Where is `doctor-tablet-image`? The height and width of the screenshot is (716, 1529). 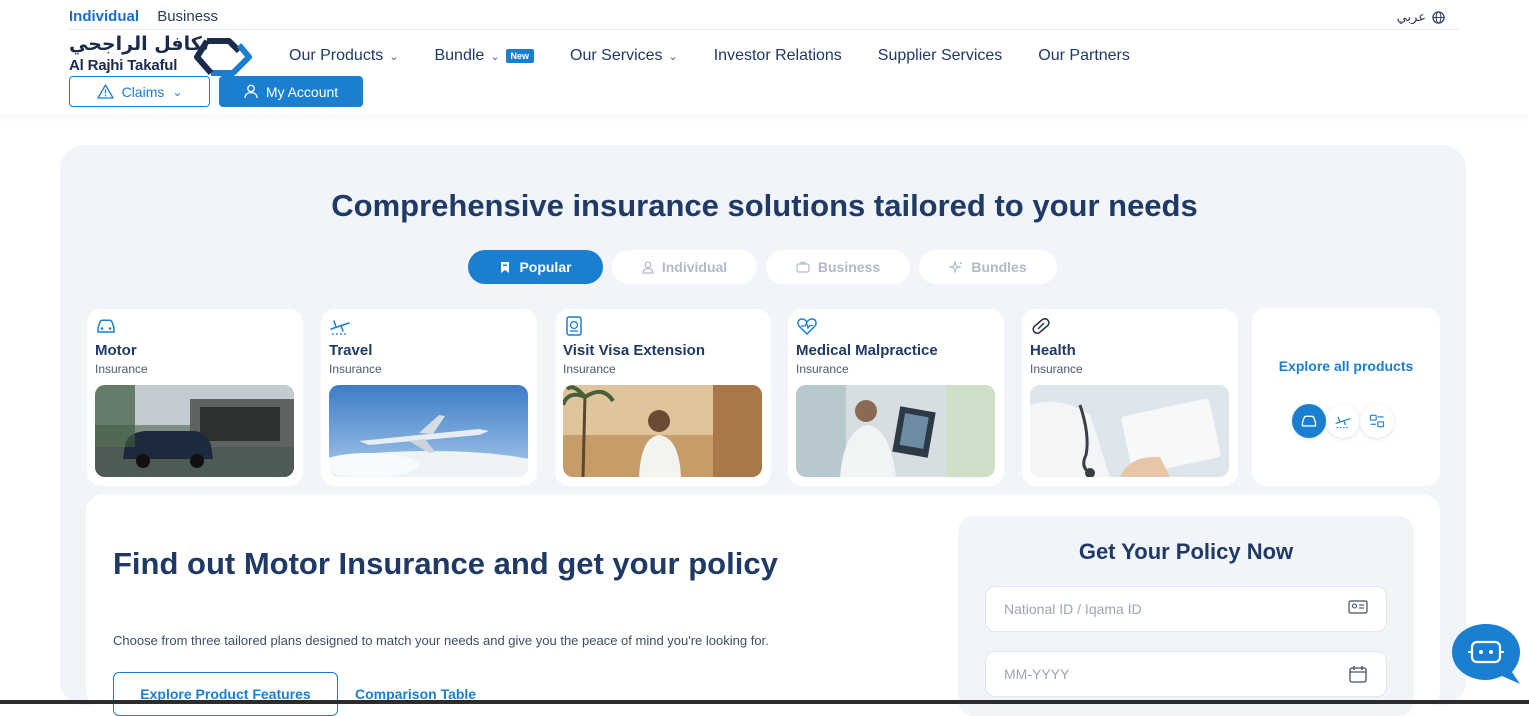 doctor-tablet-image is located at coordinates (1129, 431).